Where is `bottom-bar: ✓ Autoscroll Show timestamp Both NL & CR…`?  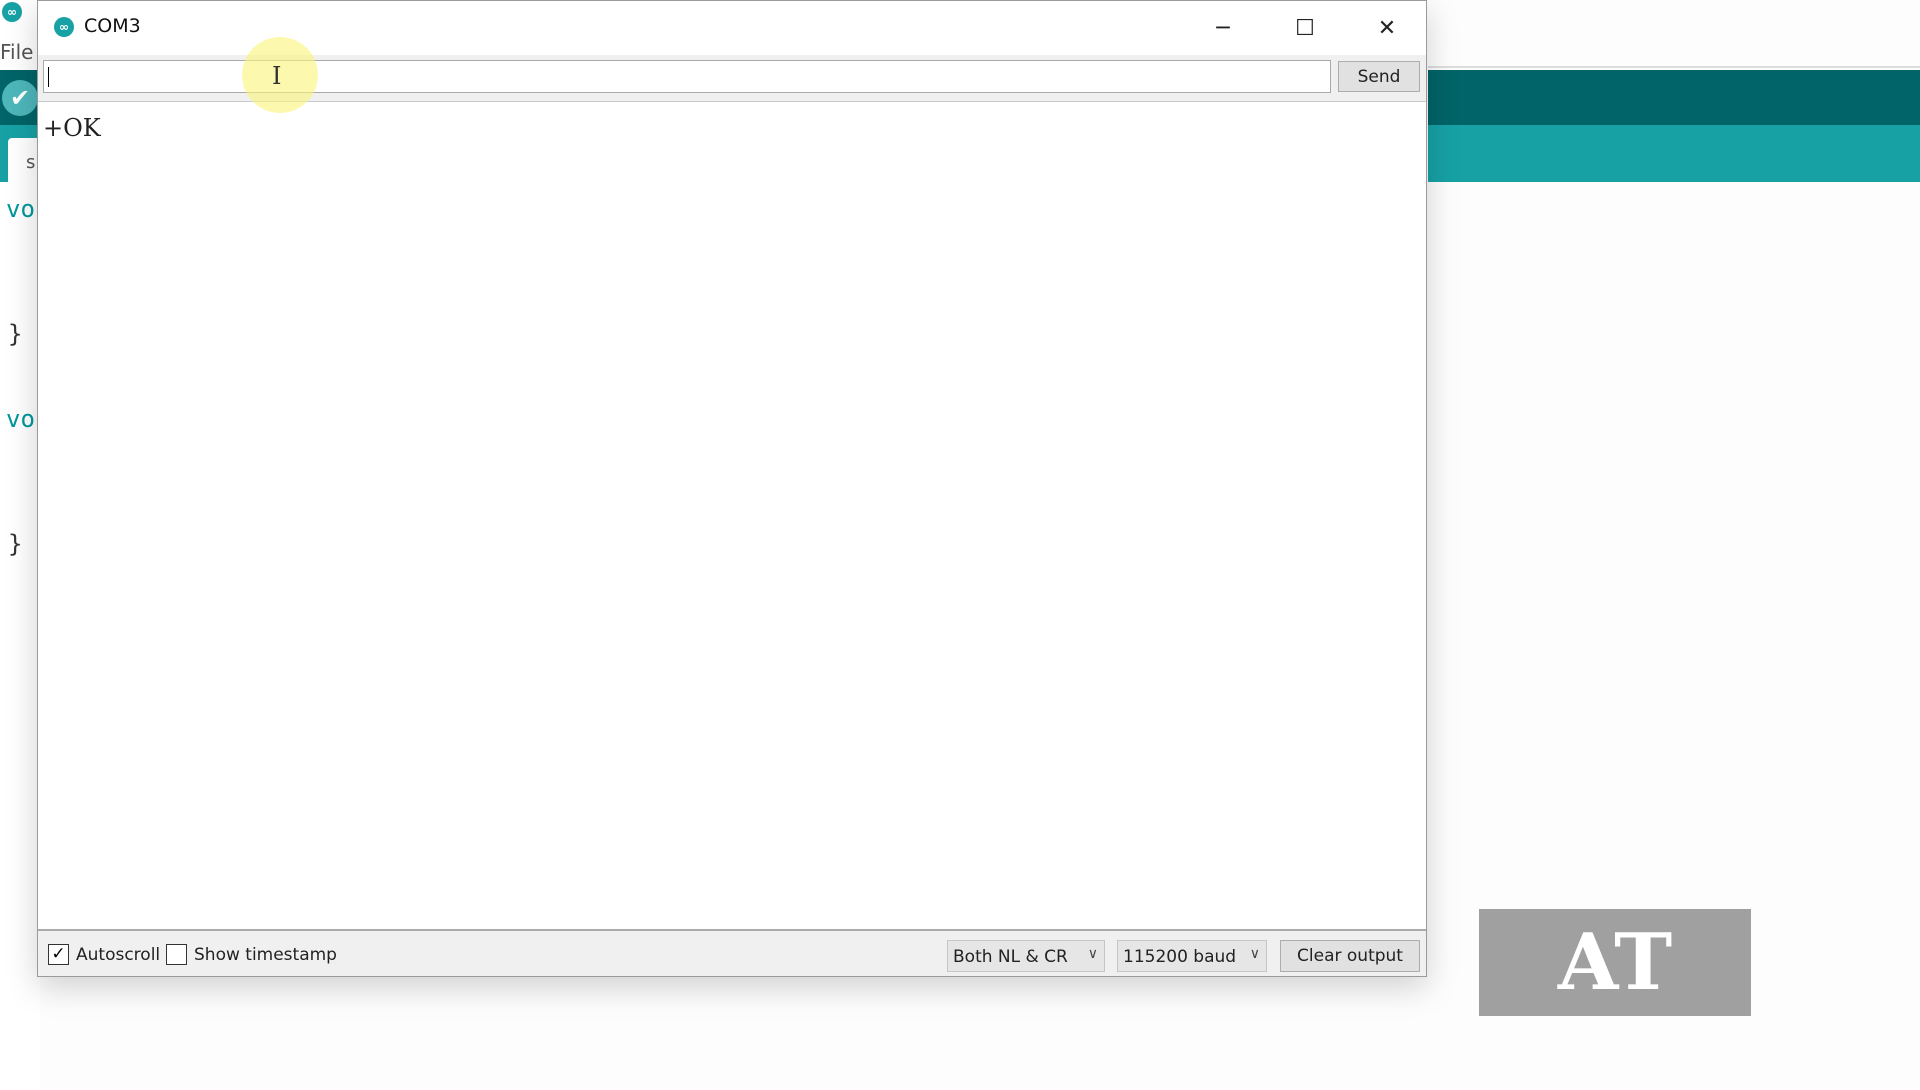
bottom-bar: ✓ Autoscroll Show timestamp Both NL & CR… is located at coordinates (732, 954).